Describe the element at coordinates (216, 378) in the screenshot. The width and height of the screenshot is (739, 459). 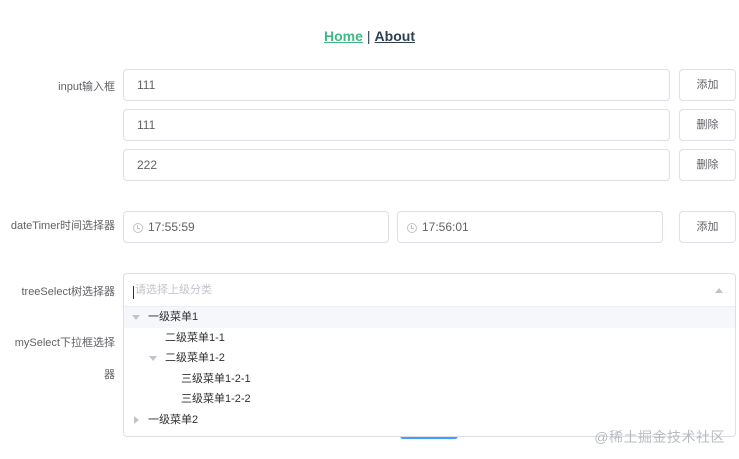
I see `tree-node-label: 三级菜单1-2-1` at that location.